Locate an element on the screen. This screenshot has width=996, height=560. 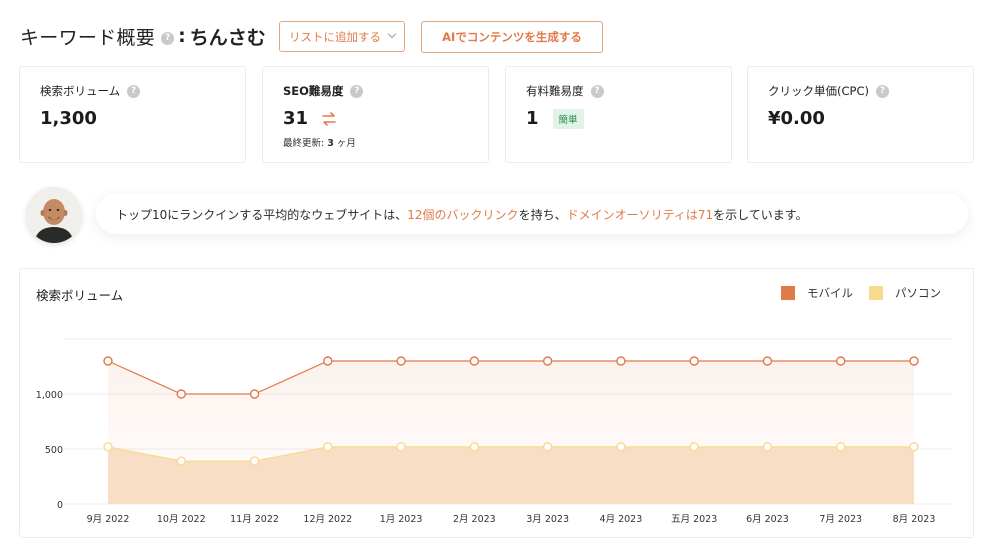
x-tick-label: 五月 2023 is located at coordinates (694, 519).